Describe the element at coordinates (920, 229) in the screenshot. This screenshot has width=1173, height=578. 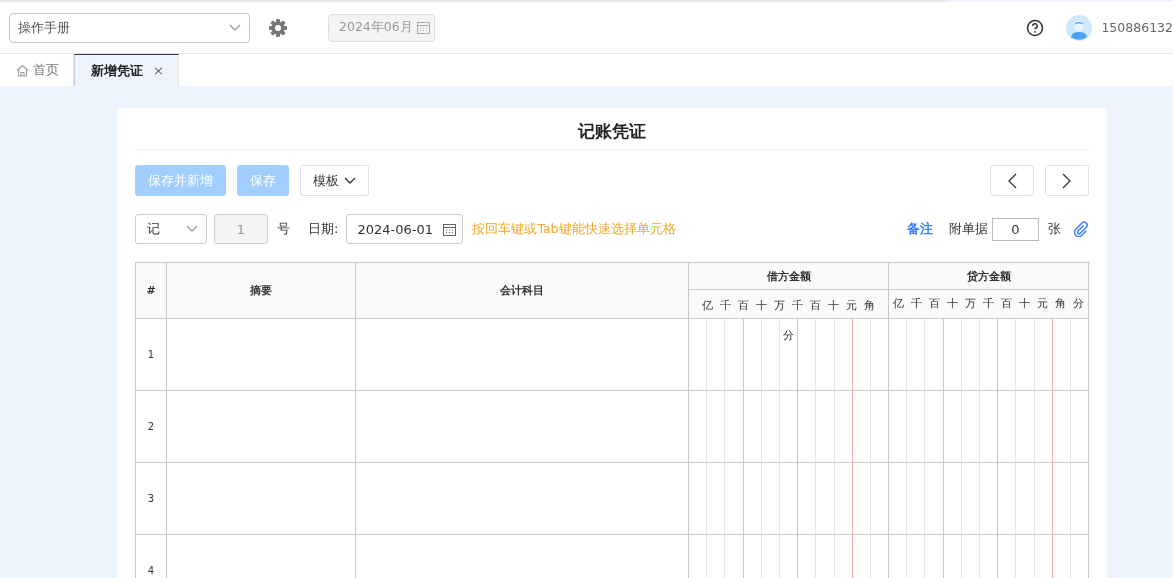
I see `note-link: 备注` at that location.